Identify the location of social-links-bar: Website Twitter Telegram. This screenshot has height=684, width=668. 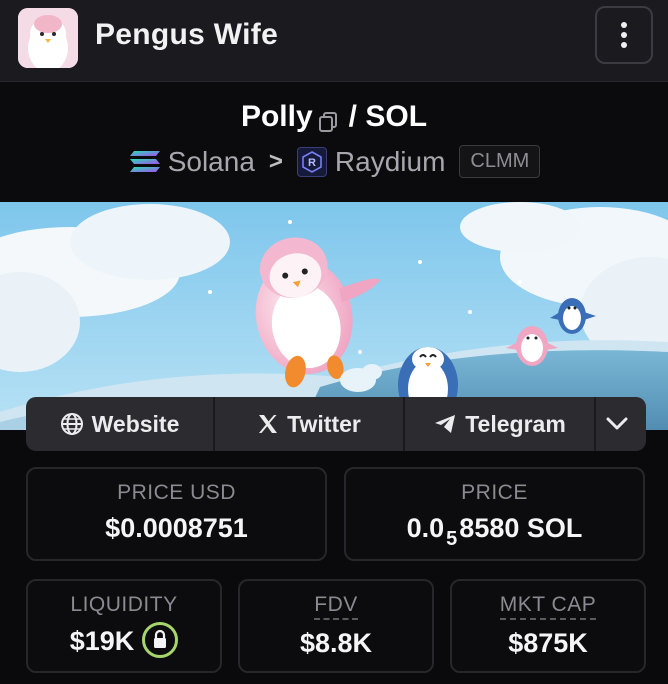
(336, 424).